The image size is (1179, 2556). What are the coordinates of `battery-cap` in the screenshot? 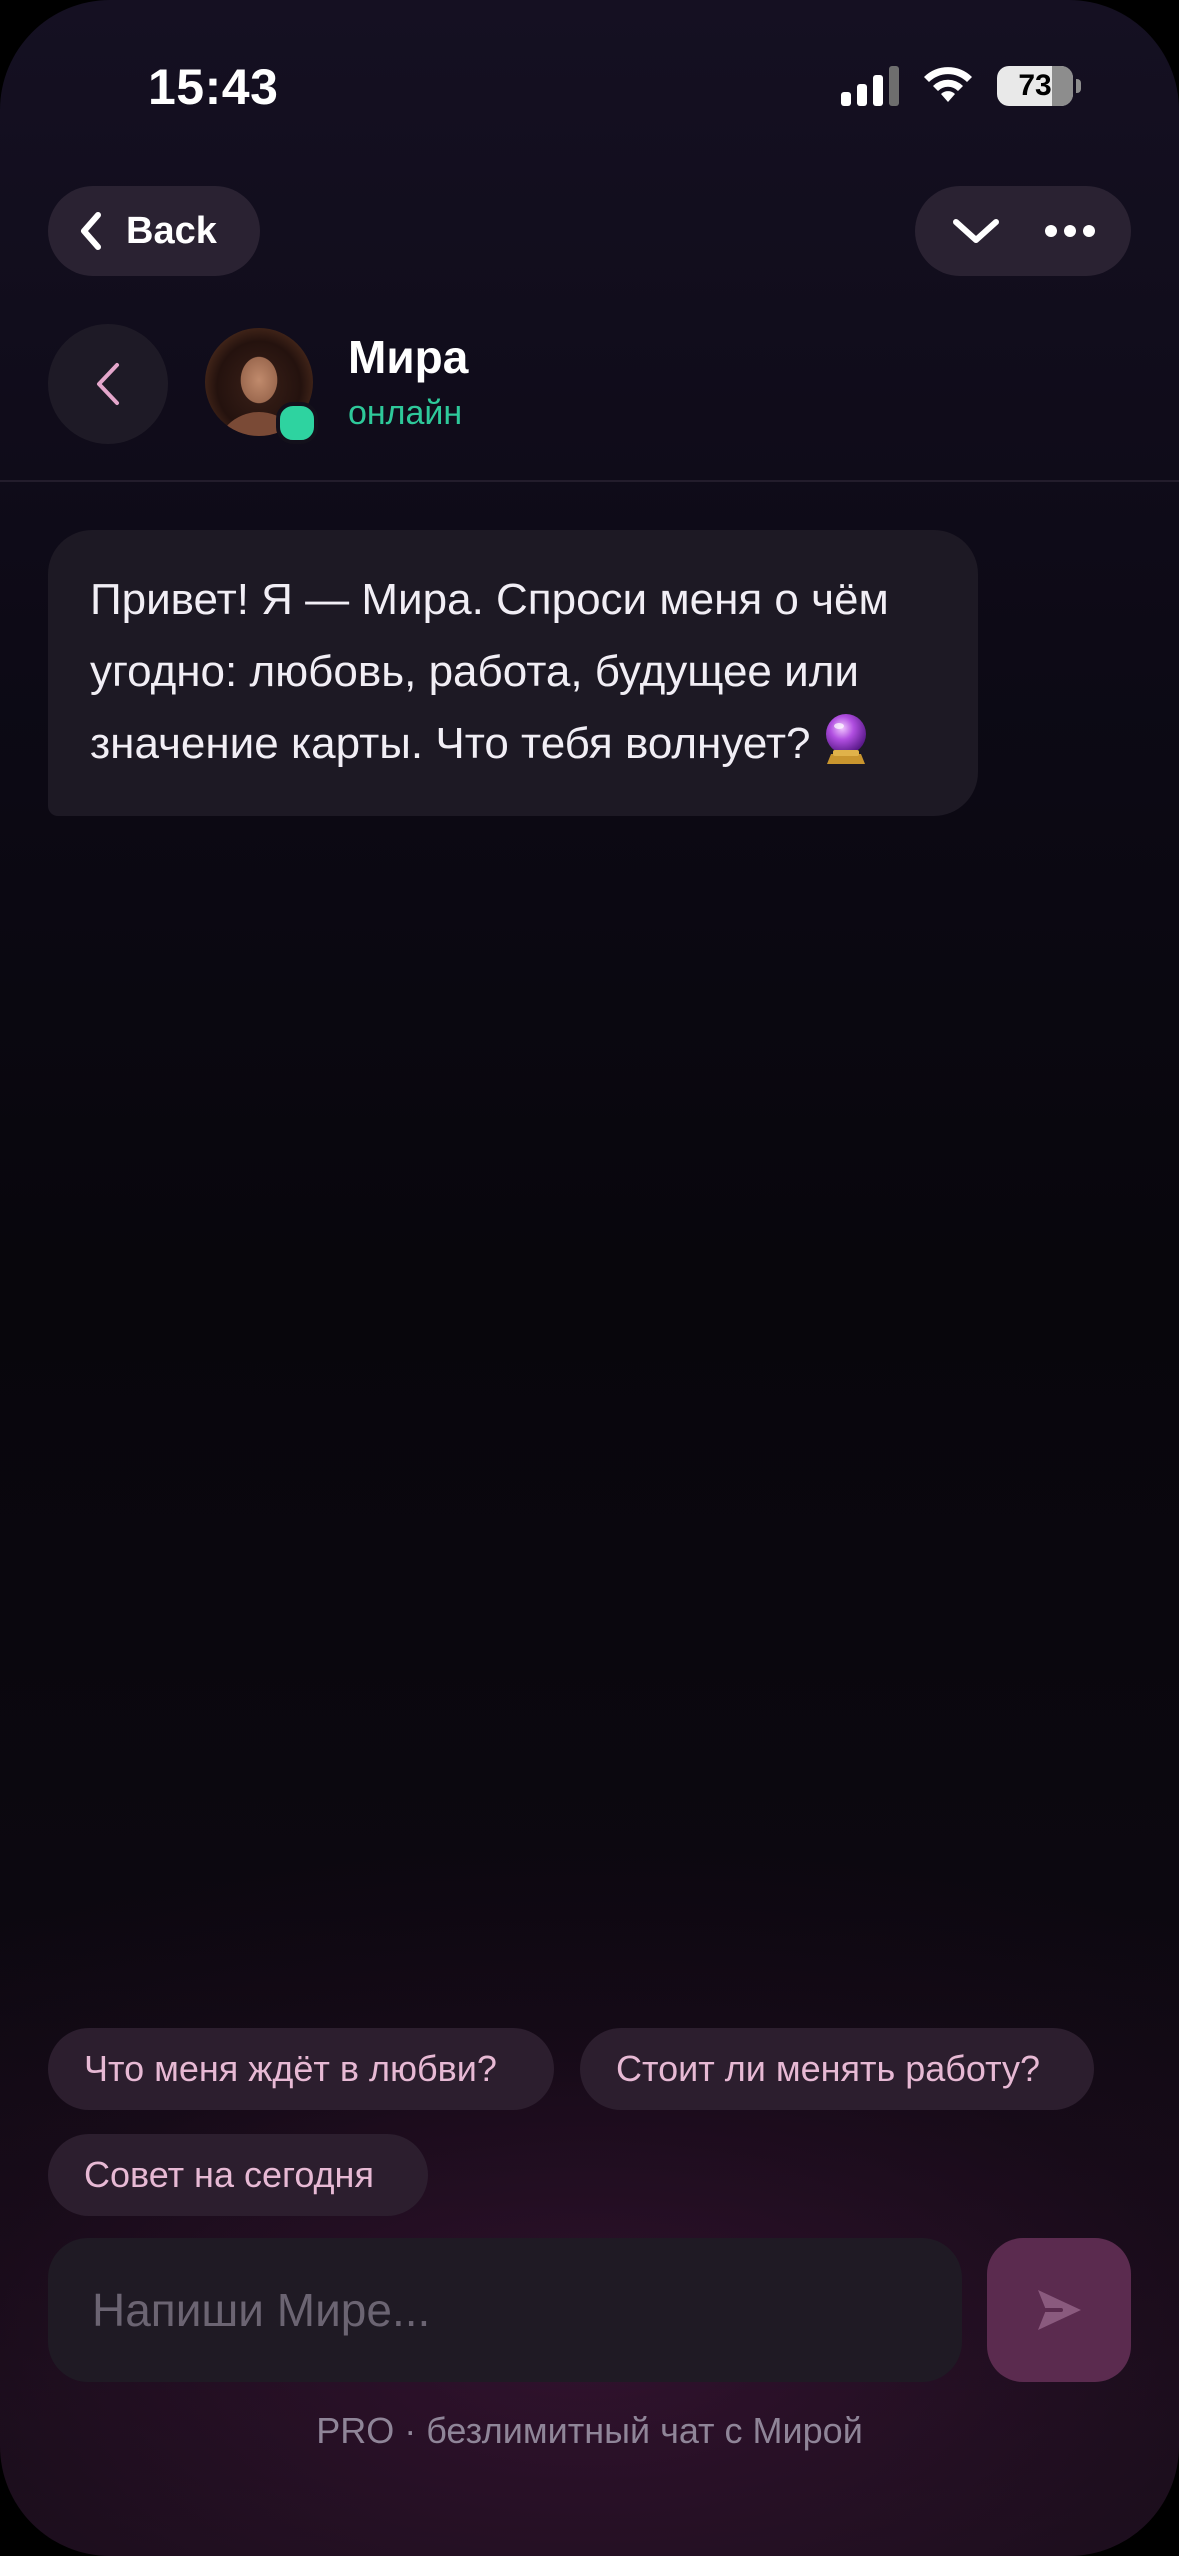 It's located at (1078, 86).